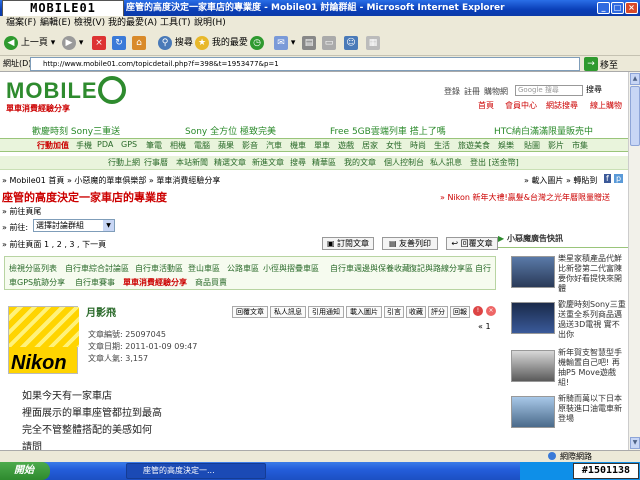 The width and height of the screenshot is (640, 480). Describe the element at coordinates (204, 268) in the screenshot. I see `cat-mtb: 登山車區` at that location.